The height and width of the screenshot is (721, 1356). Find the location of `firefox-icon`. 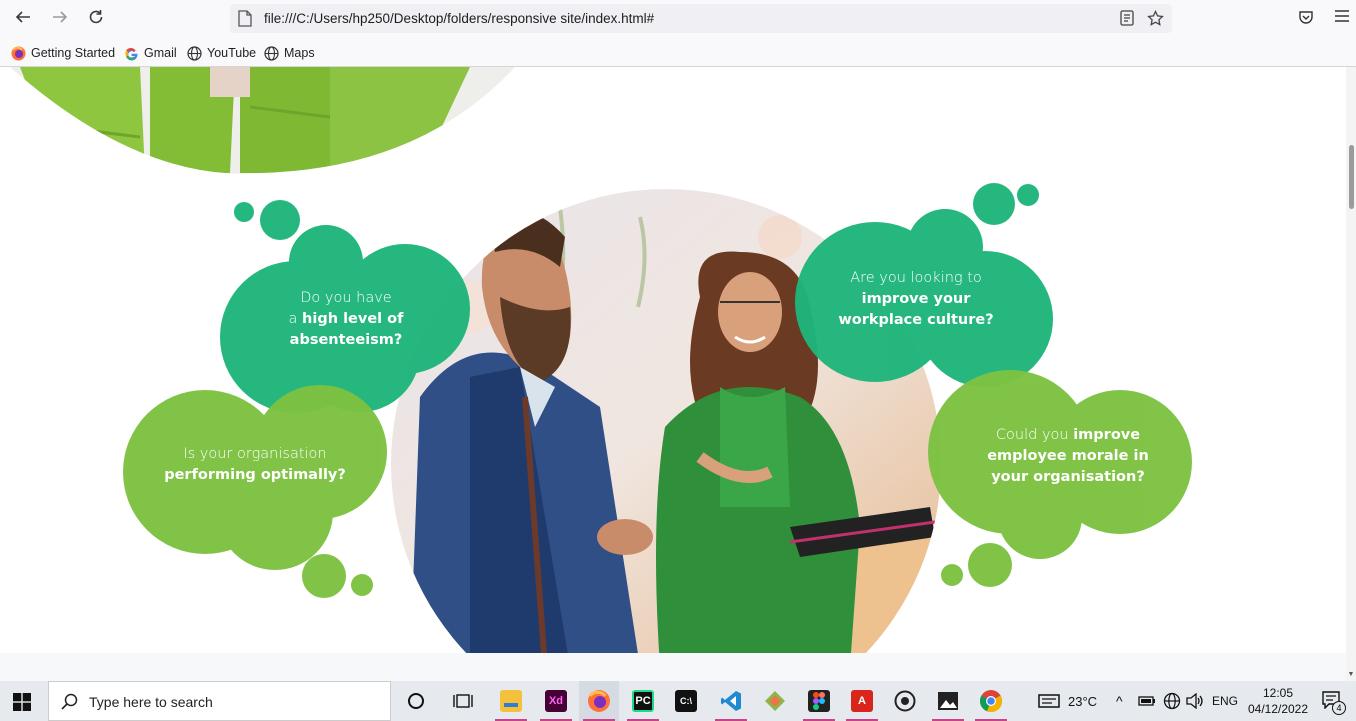

firefox-icon is located at coordinates (18, 53).